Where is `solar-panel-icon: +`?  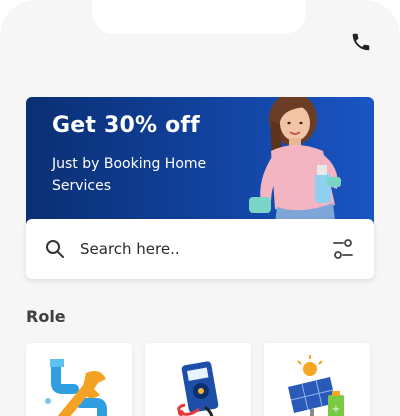 solar-panel-icon: + is located at coordinates (316, 385).